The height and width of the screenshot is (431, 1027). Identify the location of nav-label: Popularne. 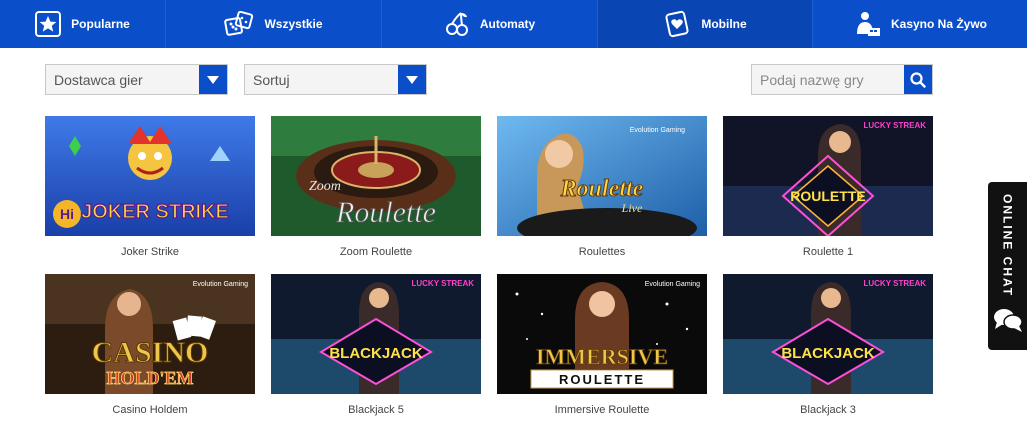
(100, 24).